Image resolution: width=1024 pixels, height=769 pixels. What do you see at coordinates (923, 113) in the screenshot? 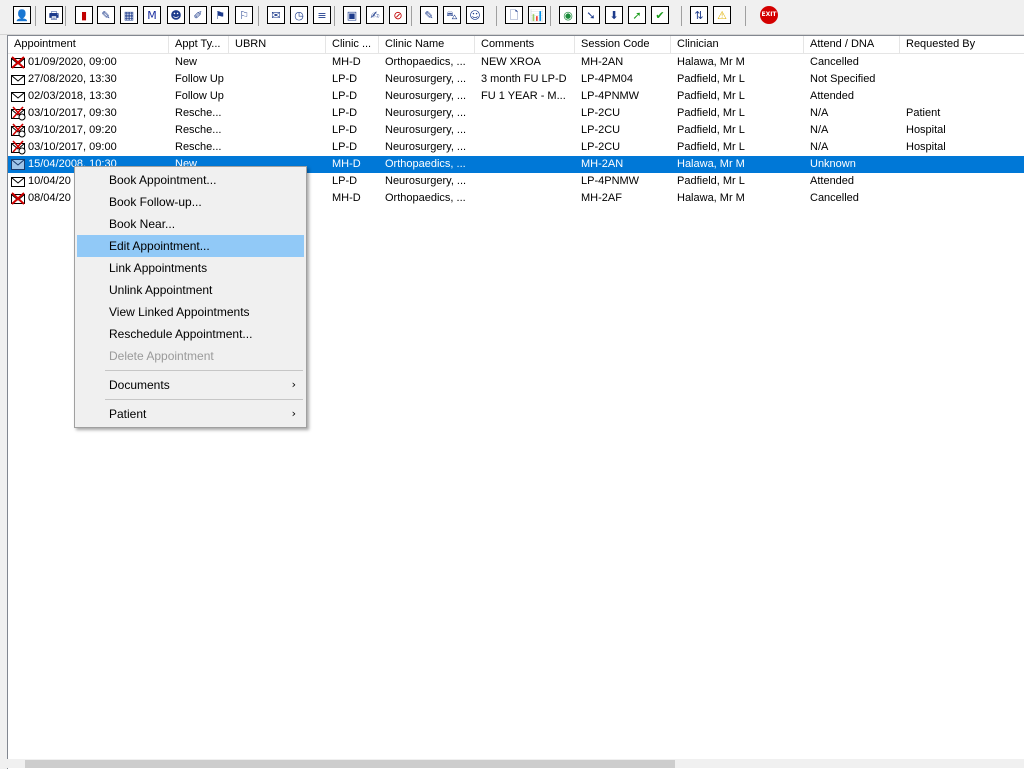
I see `table-cell: Patient` at bounding box center [923, 113].